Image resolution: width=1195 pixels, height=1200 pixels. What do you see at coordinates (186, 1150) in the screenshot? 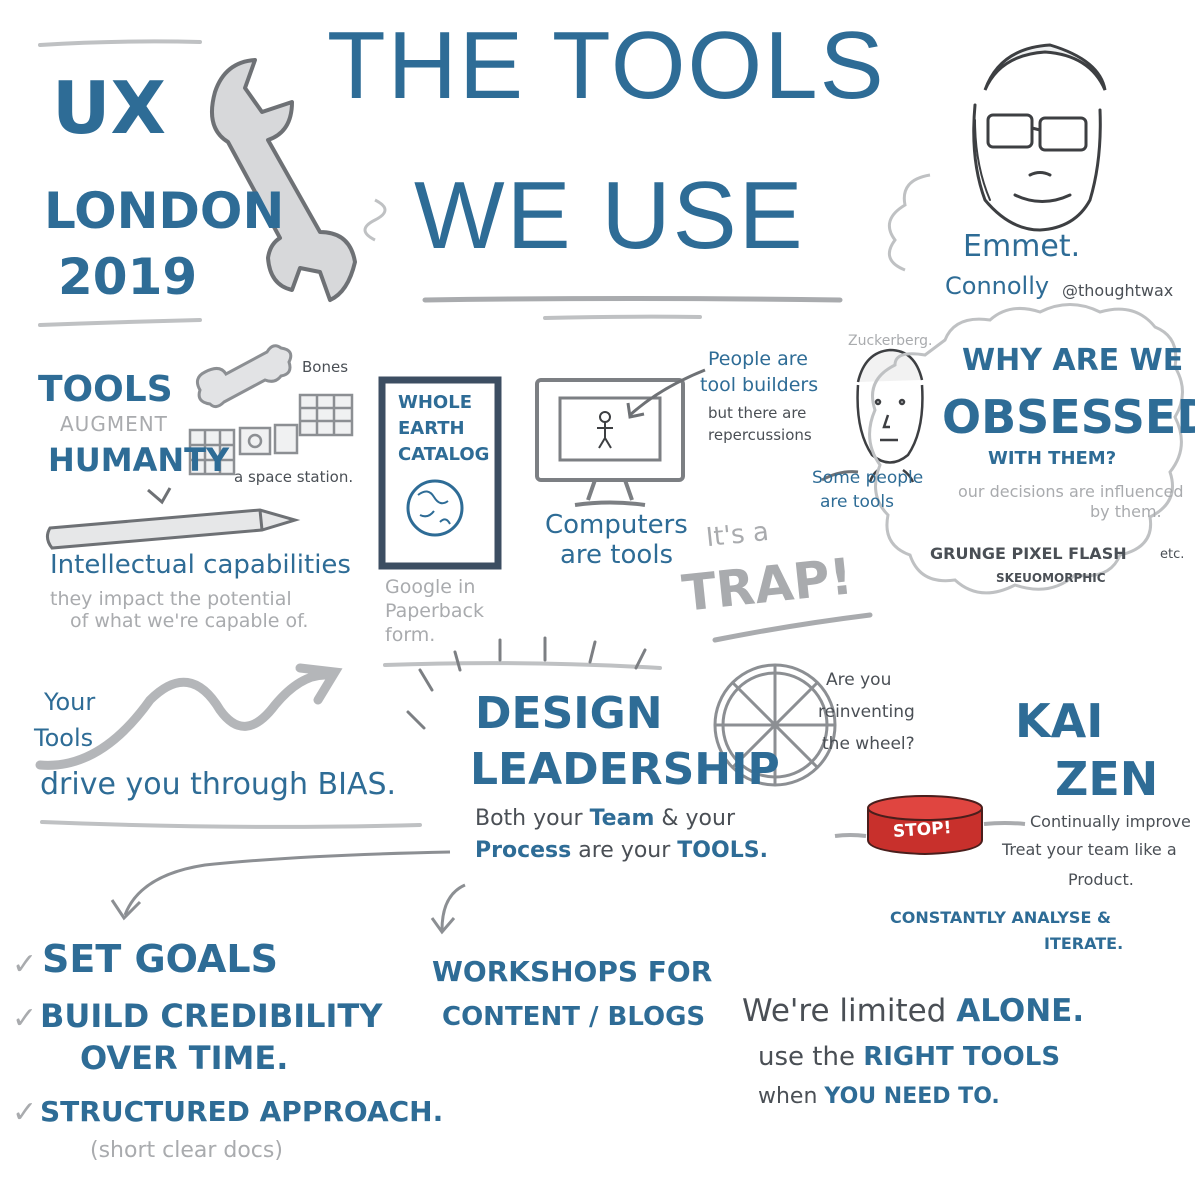
I see `goal-structured-note: (short clear docs)` at bounding box center [186, 1150].